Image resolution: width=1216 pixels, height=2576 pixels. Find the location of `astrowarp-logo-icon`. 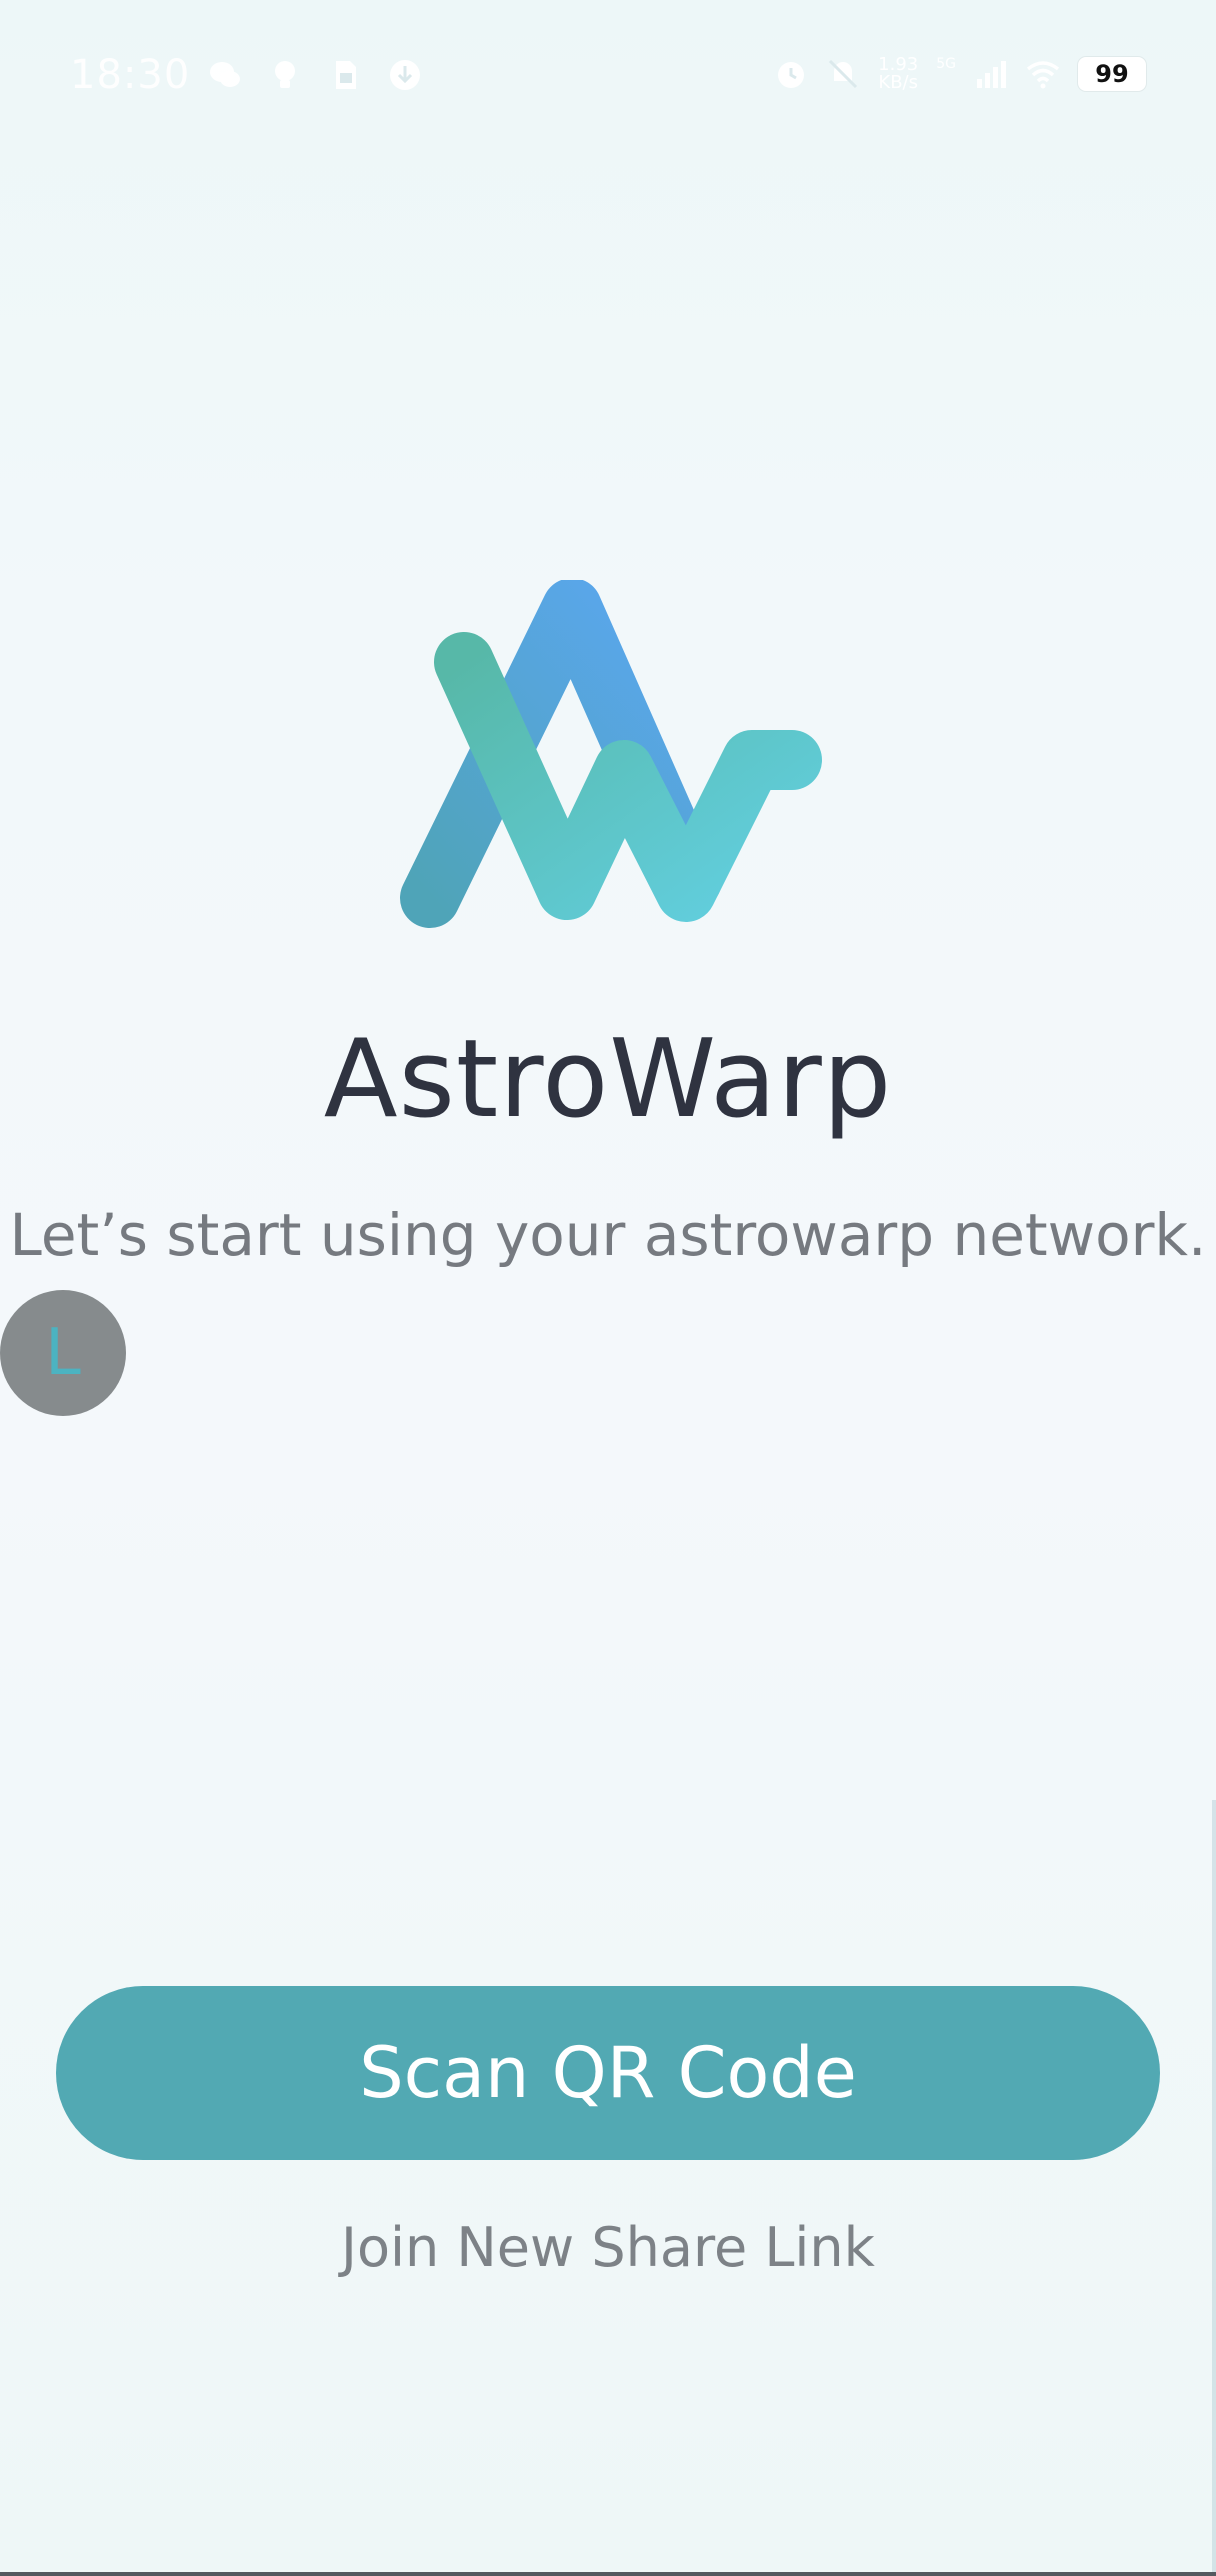

astrowarp-logo-icon is located at coordinates (611, 754).